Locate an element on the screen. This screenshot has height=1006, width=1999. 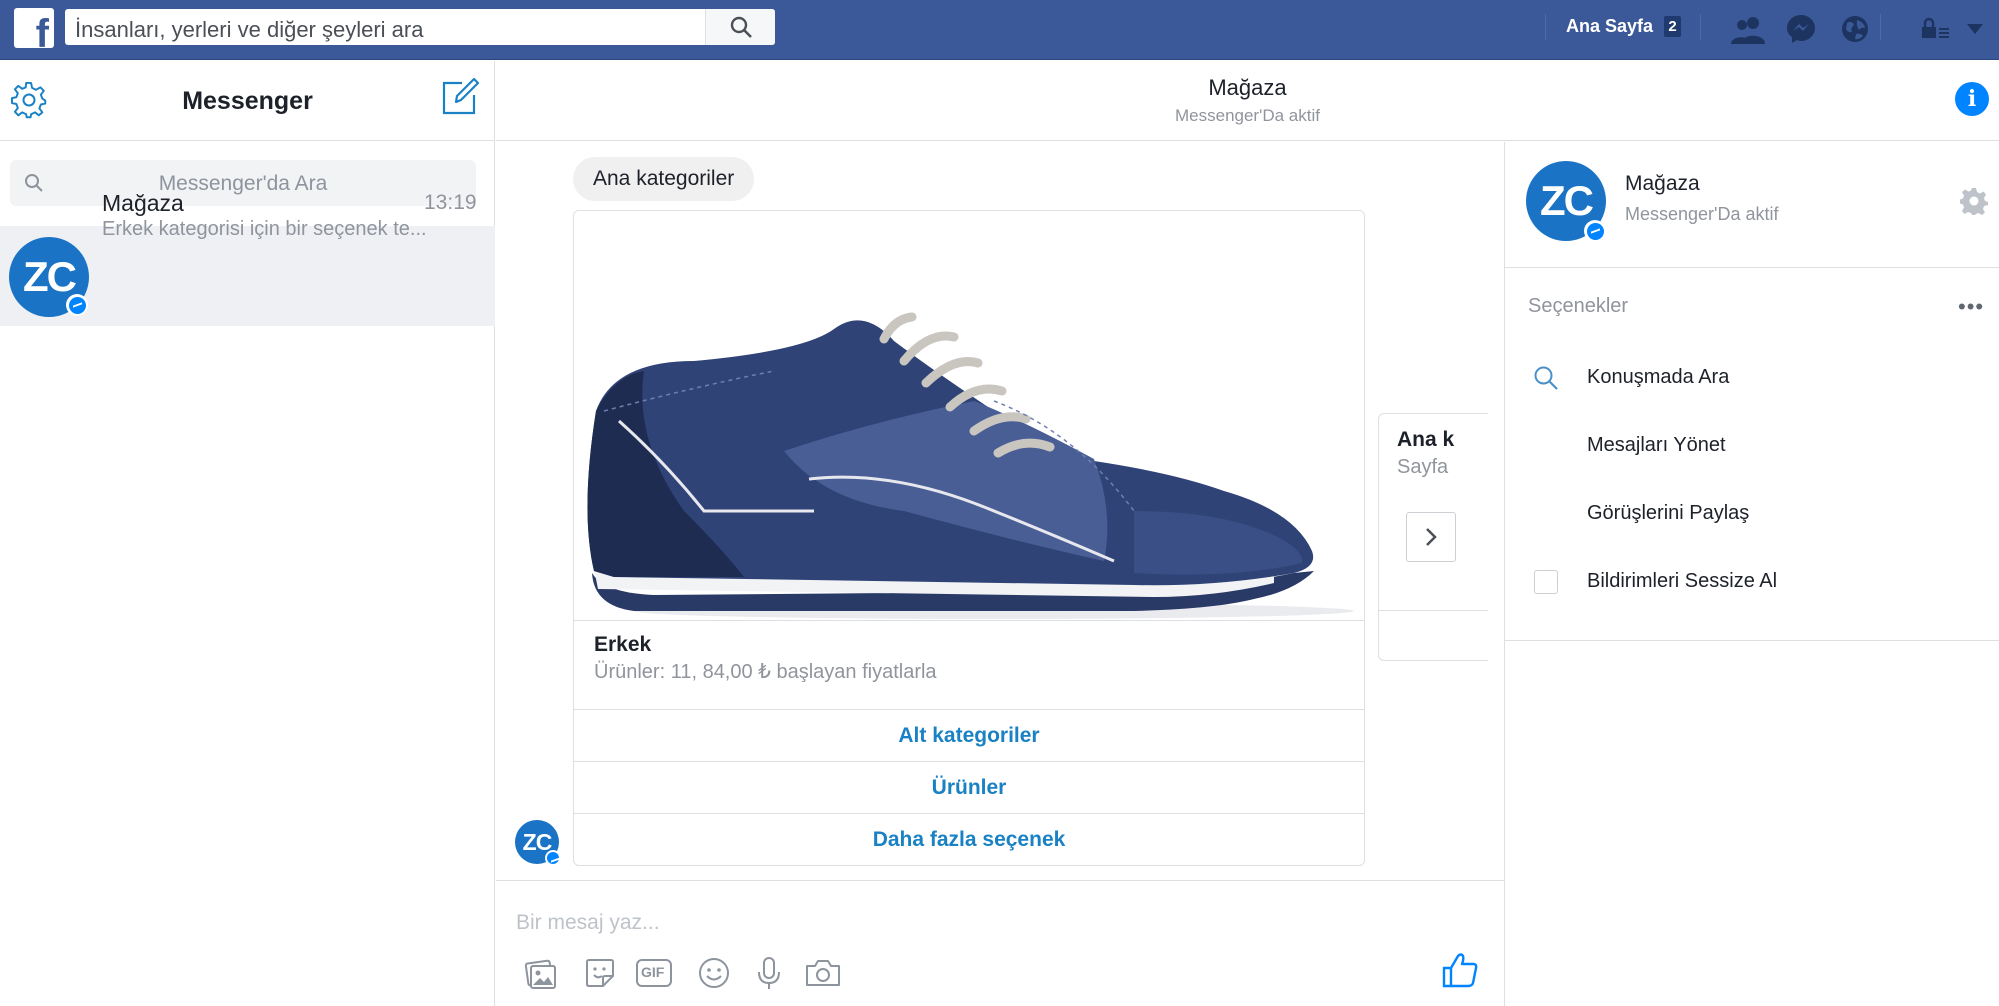
globe-icon is located at coordinates (1855, 29).